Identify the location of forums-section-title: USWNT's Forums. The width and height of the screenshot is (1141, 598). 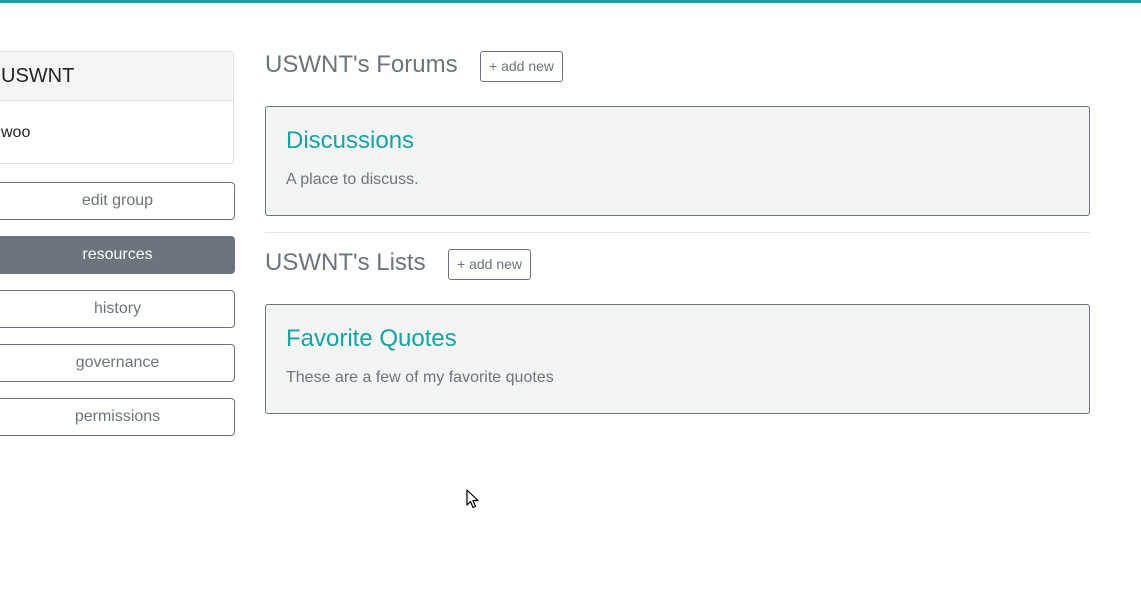
(361, 64).